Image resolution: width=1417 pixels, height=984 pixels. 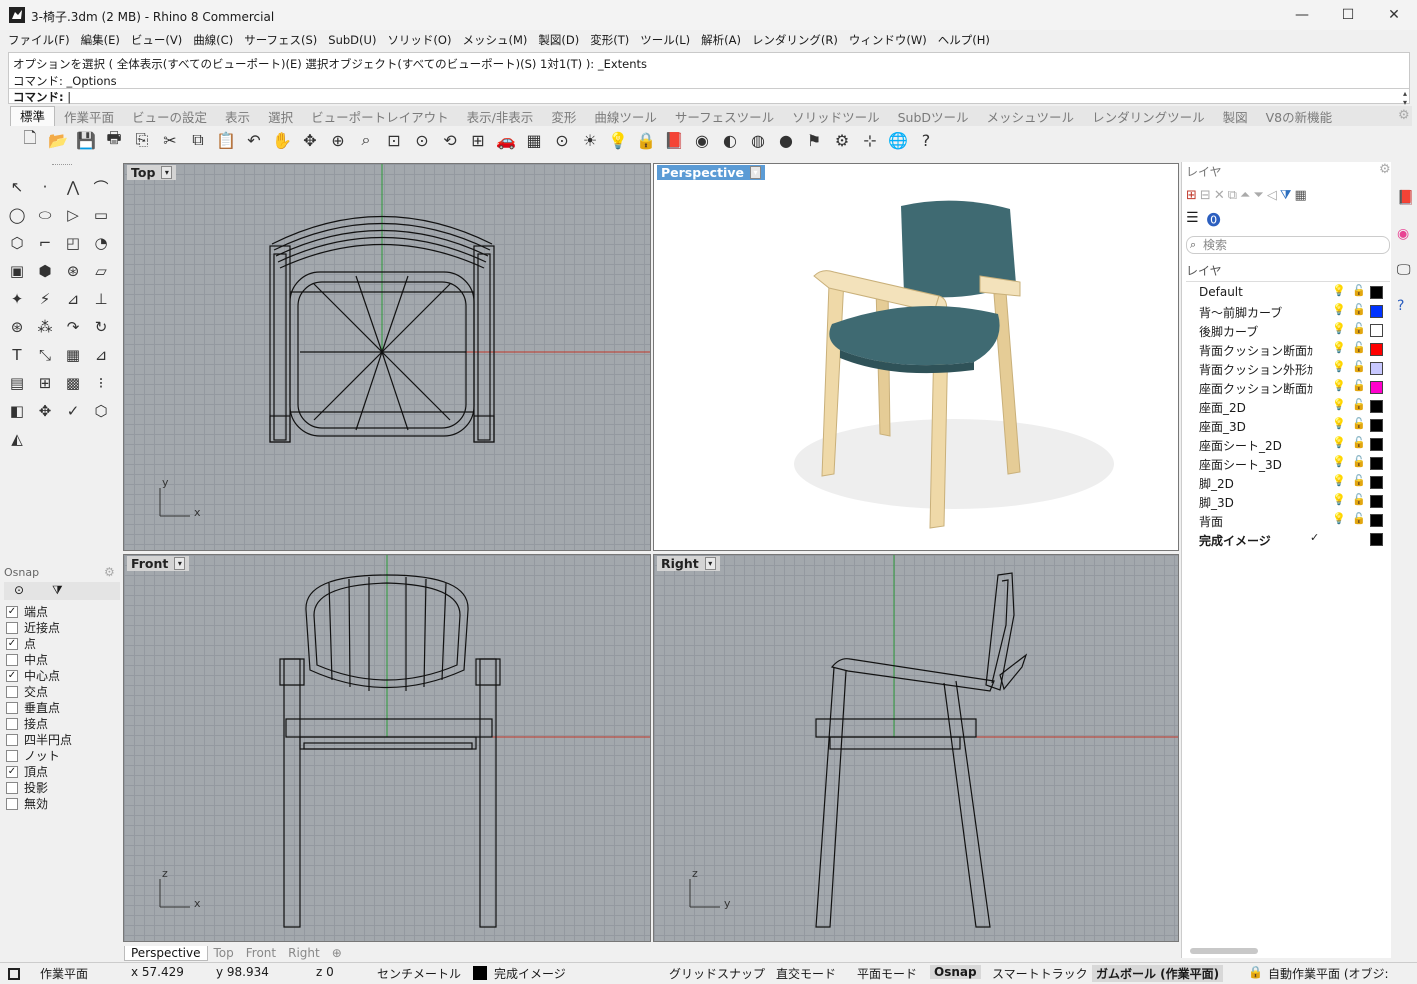 I want to click on tabs-settings-gear-icon: ⚙, so click(x=1404, y=115).